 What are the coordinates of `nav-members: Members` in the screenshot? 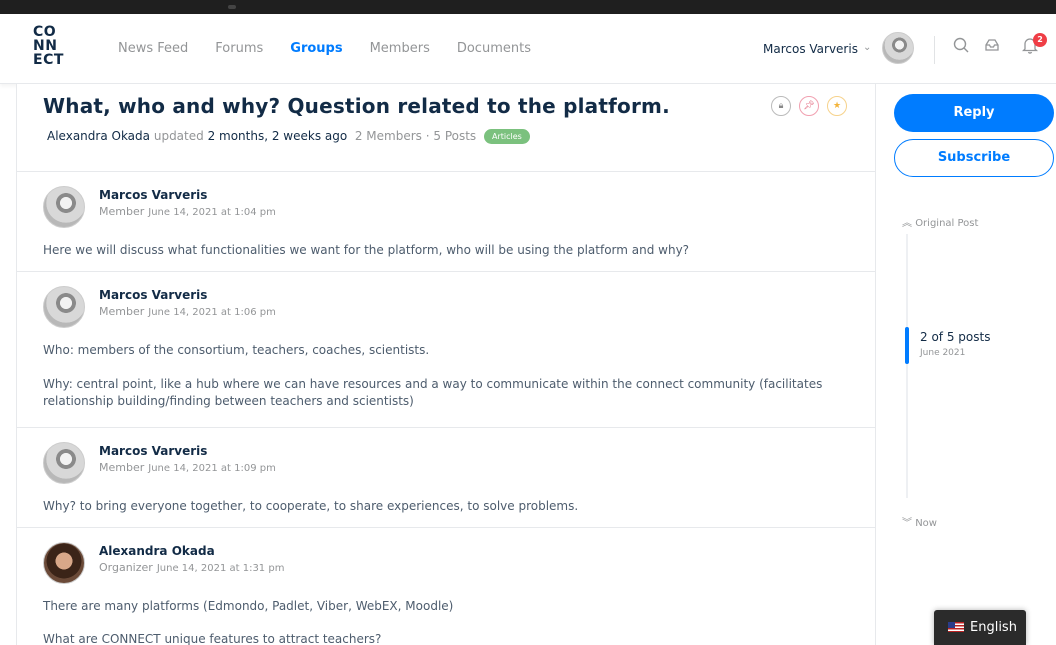 It's located at (400, 48).